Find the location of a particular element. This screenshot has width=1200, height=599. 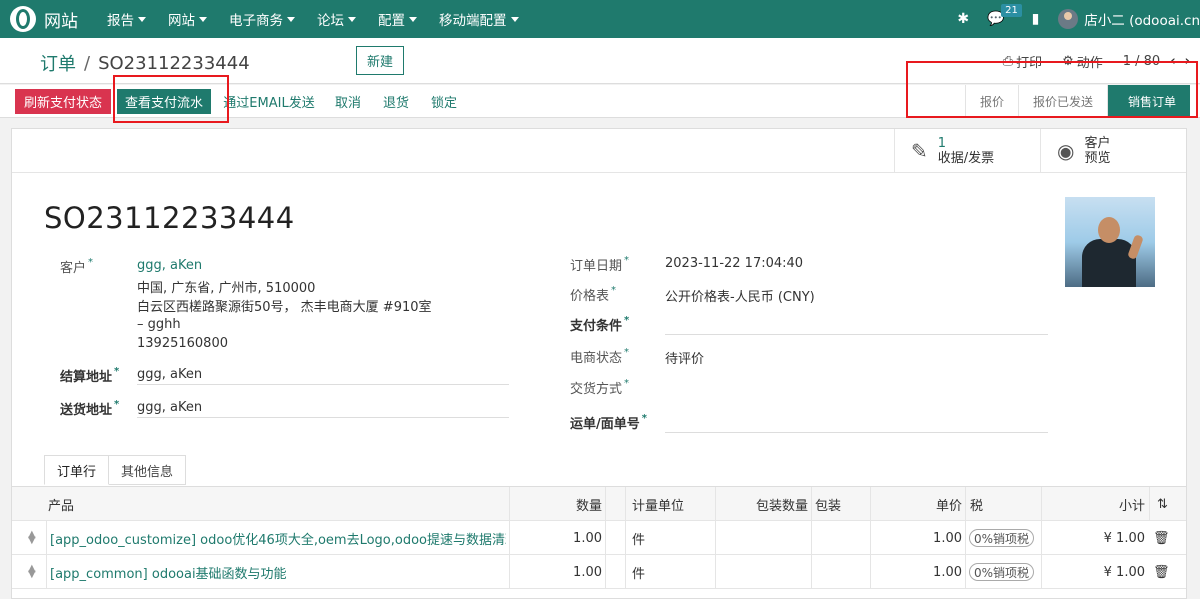

invoice-address-label: 结算地址 * is located at coordinates (90, 375).